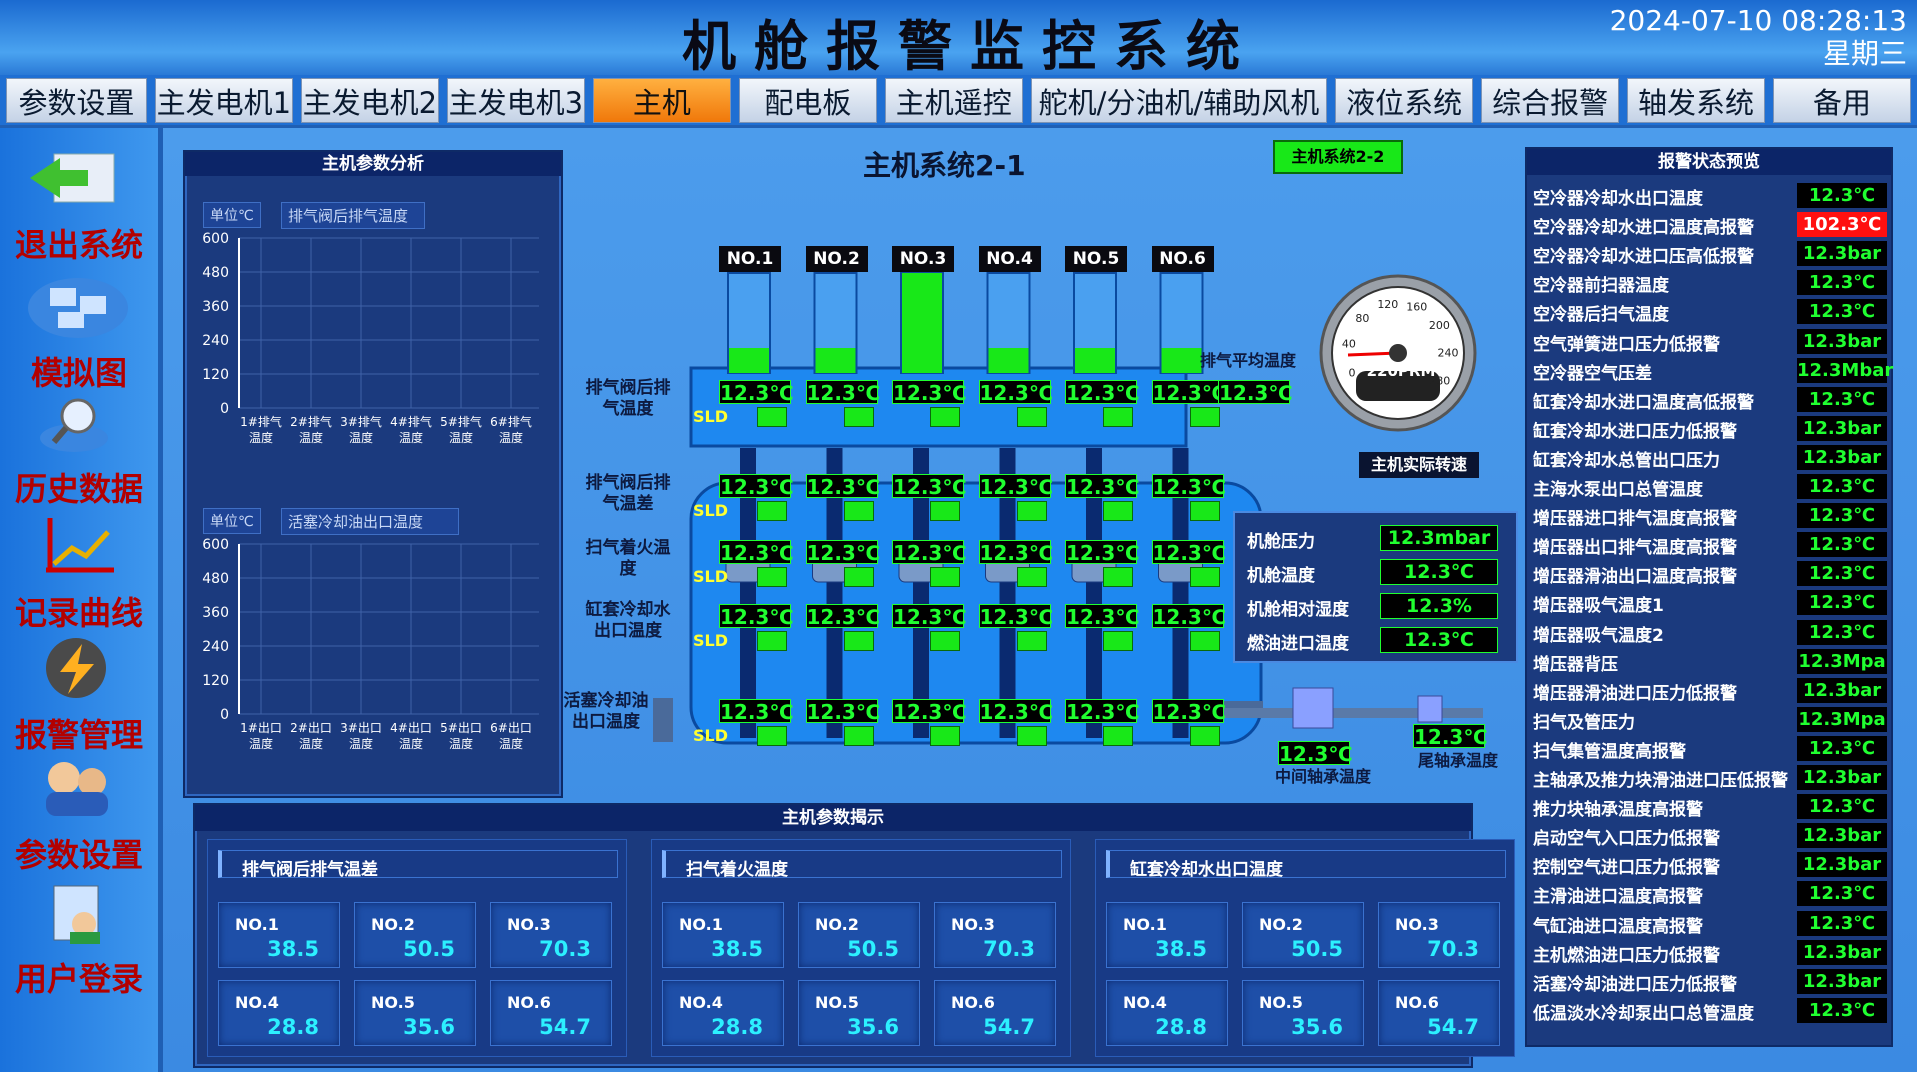 This screenshot has height=1072, width=1917. What do you see at coordinates (1711, 981) in the screenshot?
I see `alarm-row: 活塞冷却油进口压力低报警 12.3bar` at bounding box center [1711, 981].